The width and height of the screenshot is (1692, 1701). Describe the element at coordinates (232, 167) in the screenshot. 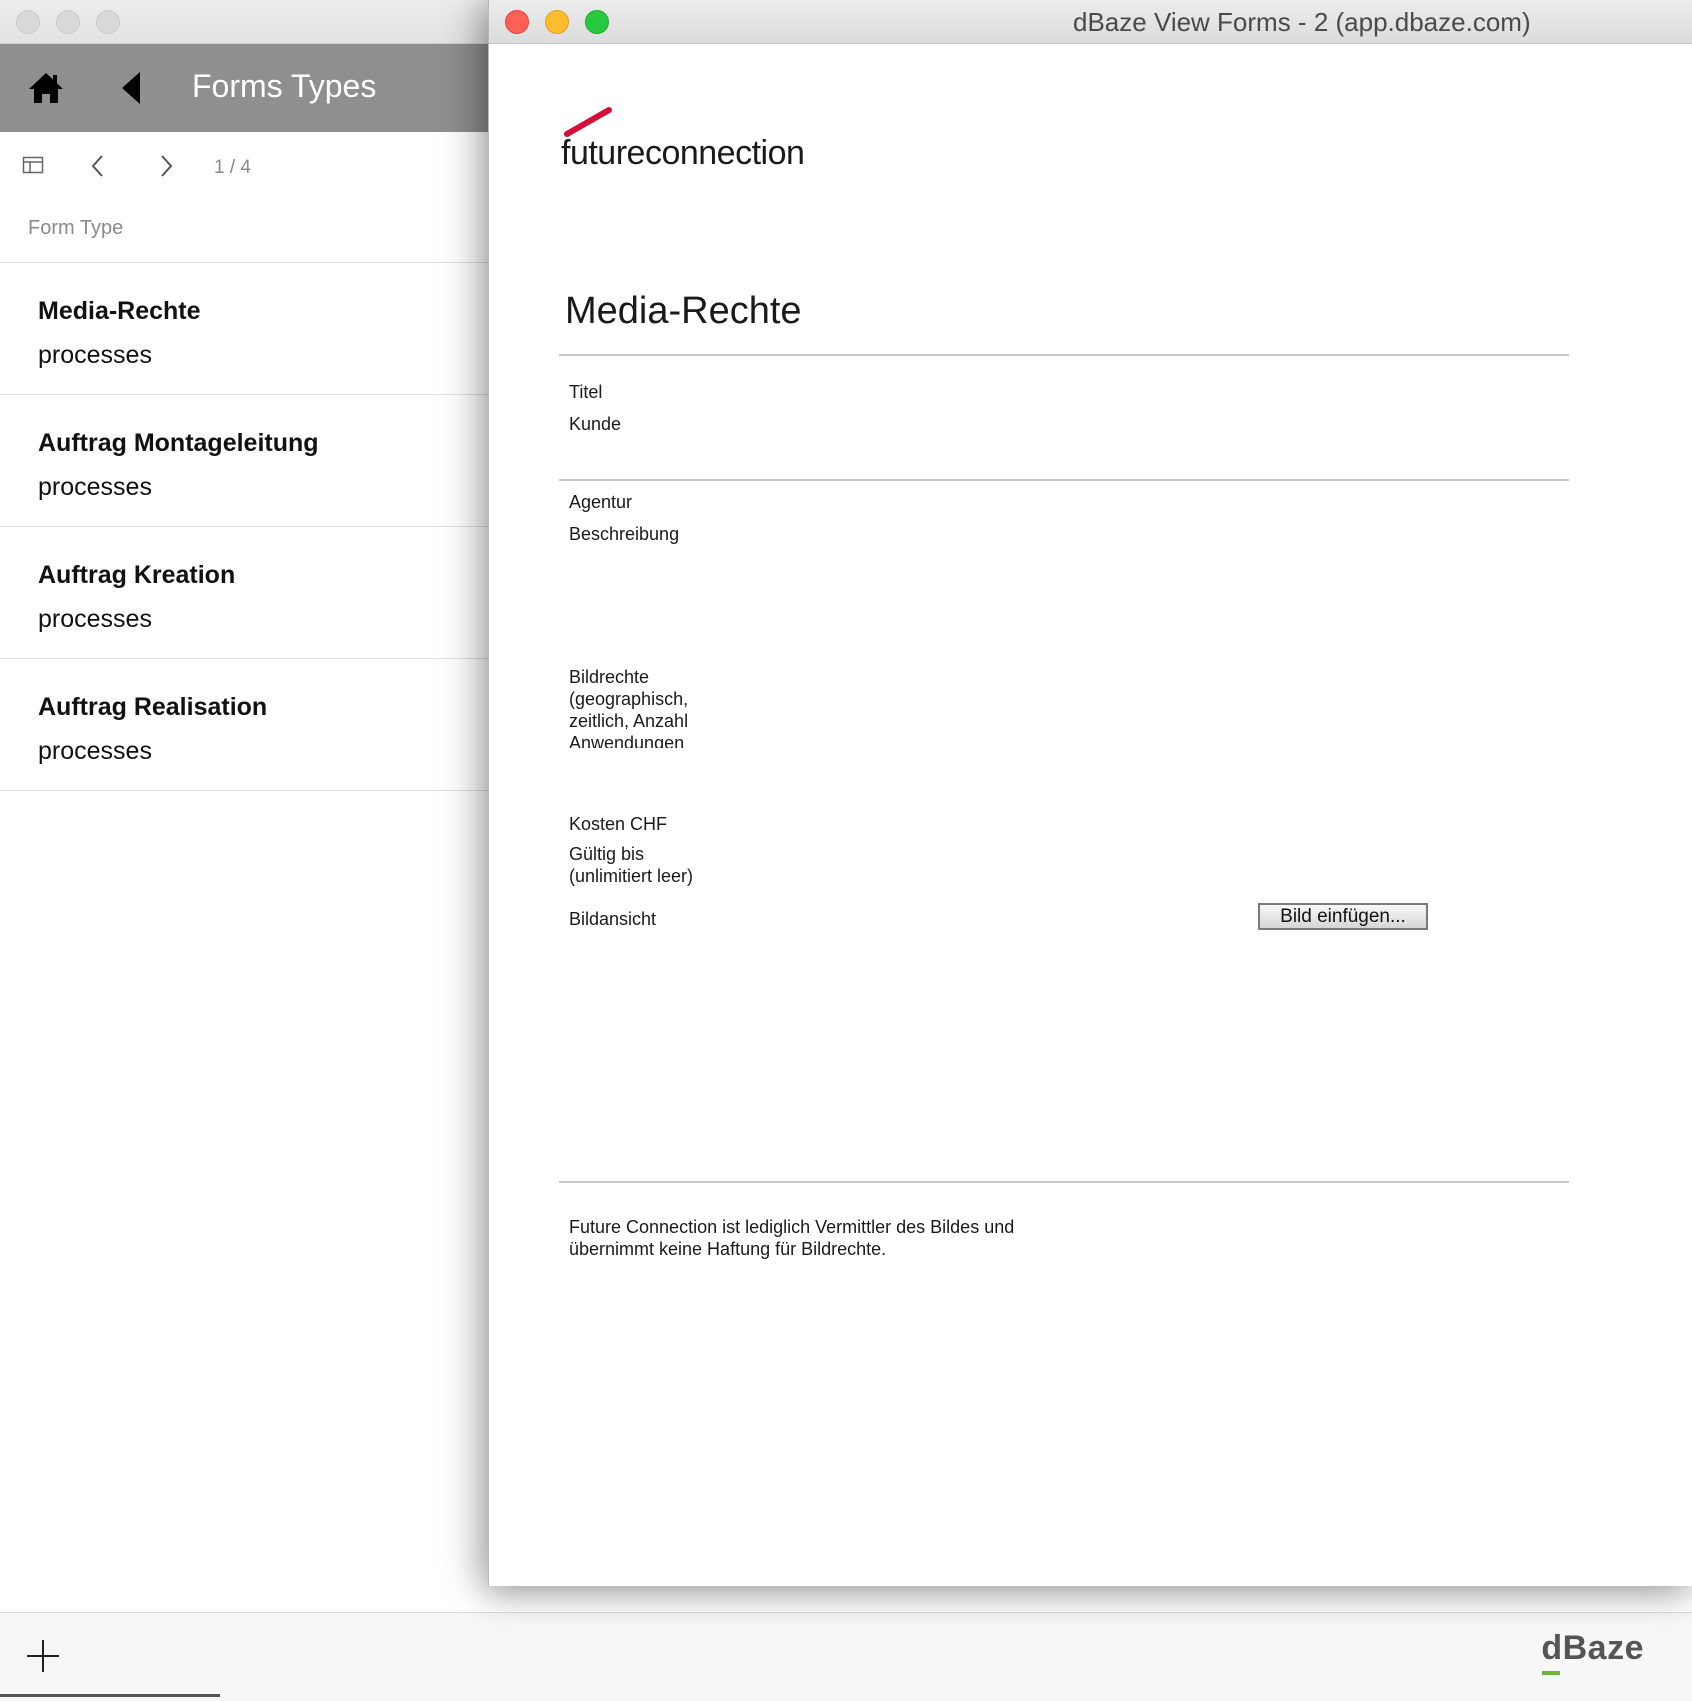

I see `record-counter: 1 / 4` at that location.